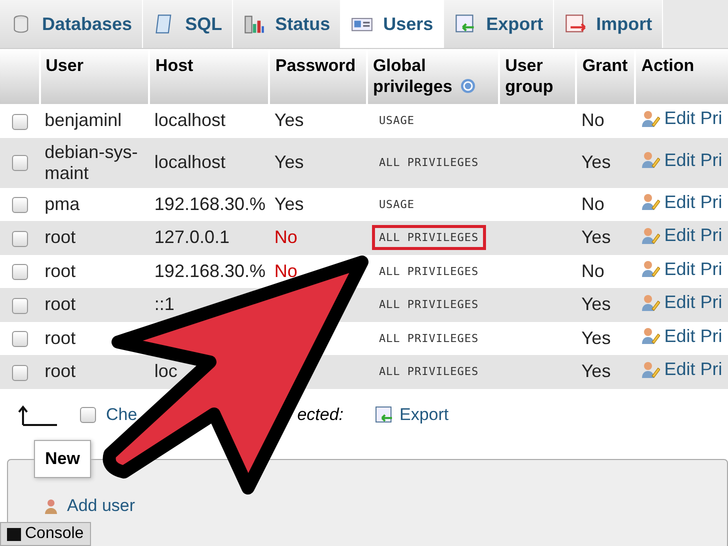 Image resolution: width=728 pixels, height=546 pixels. What do you see at coordinates (62, 459) in the screenshot?
I see `fieldset-legend: New` at bounding box center [62, 459].